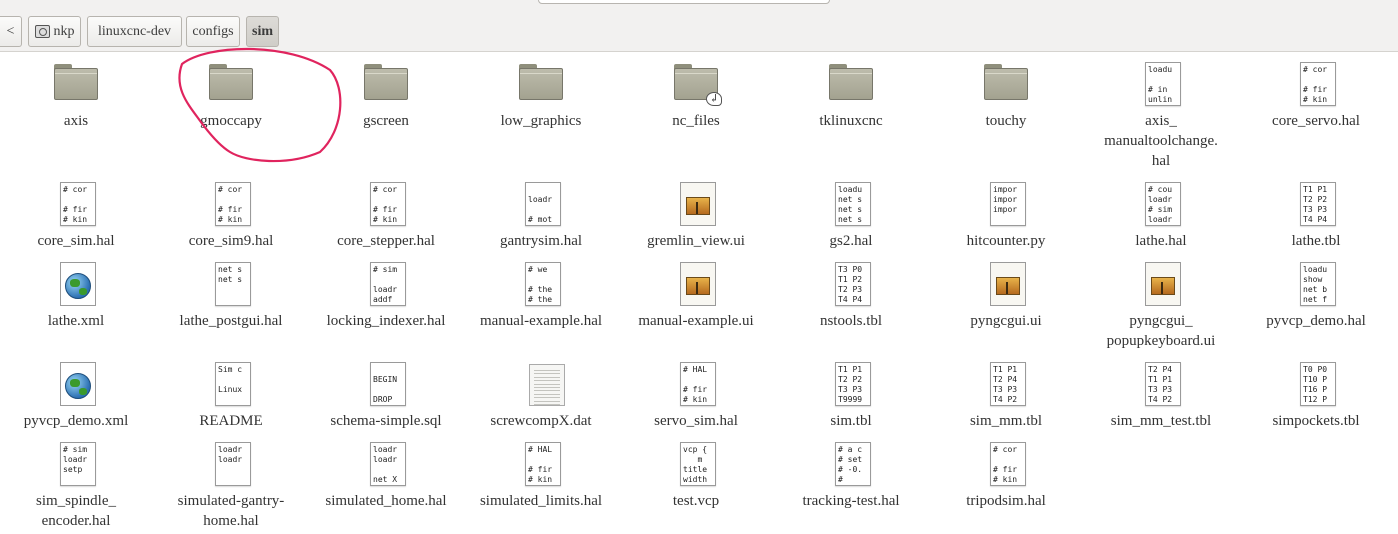  Describe the element at coordinates (386, 421) in the screenshot. I see `file-name-label: schema-simple.sql` at that location.